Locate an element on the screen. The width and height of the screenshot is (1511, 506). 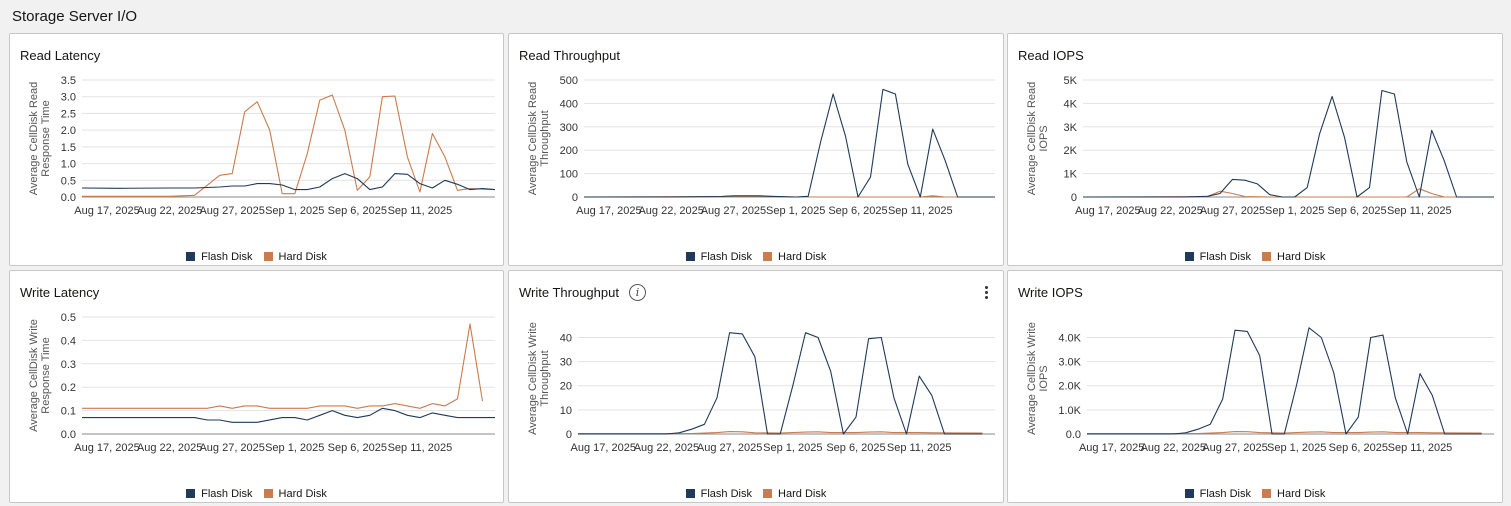
y-axis-label: Average CellDisk Write Throughput is located at coordinates (539, 378).